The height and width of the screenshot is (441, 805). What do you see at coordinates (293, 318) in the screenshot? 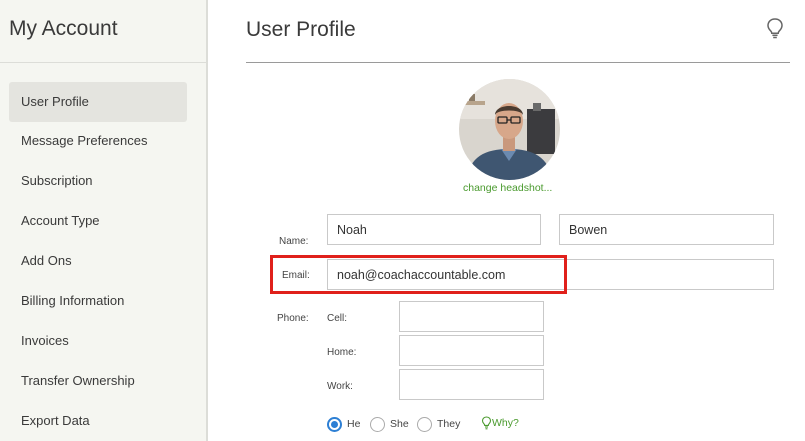
I see `phone-label: Phone:` at bounding box center [293, 318].